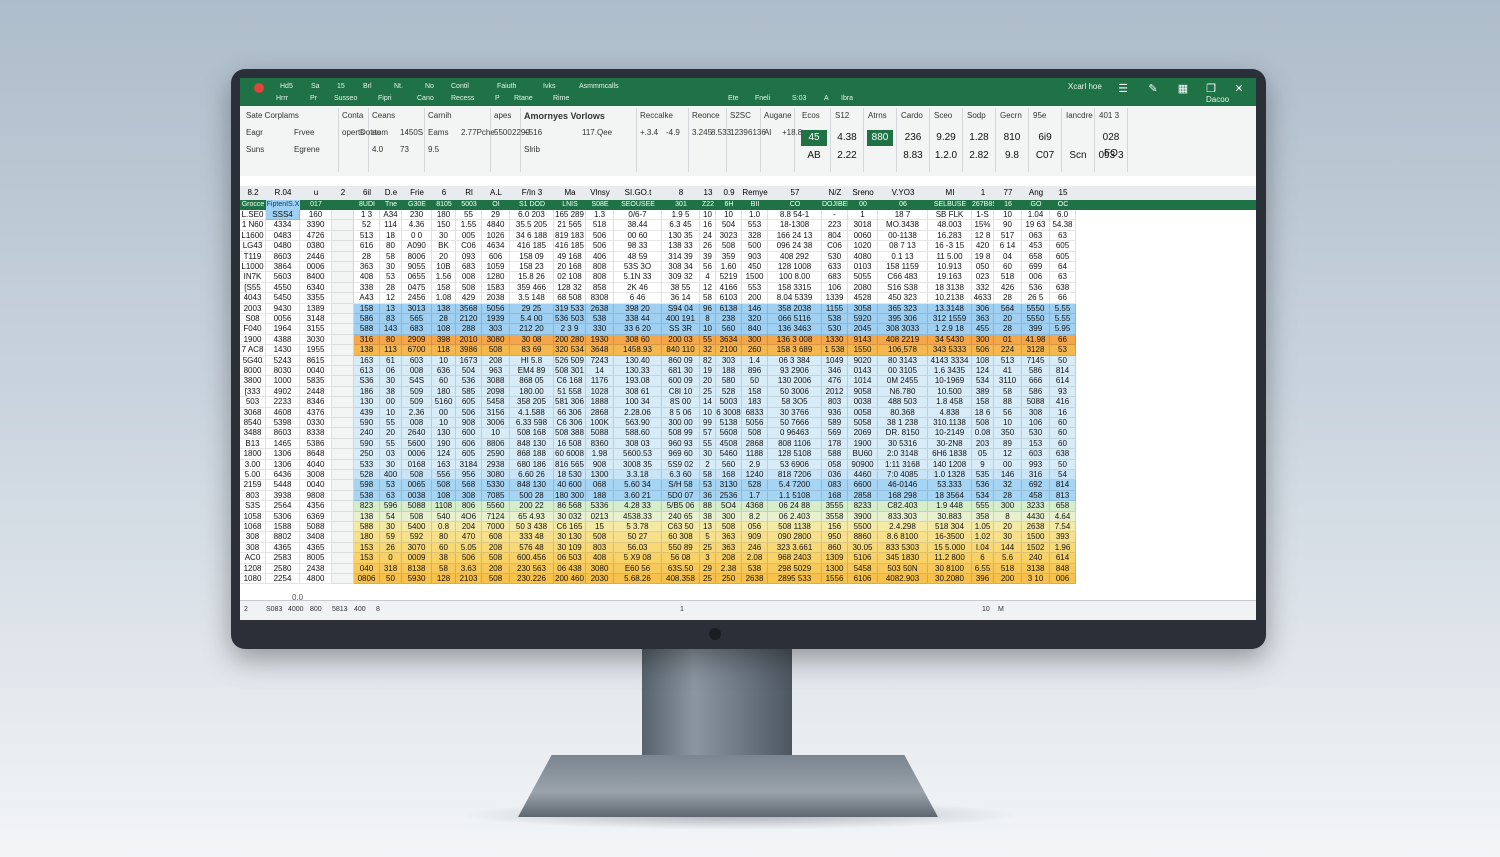  Describe the element at coordinates (1063, 506) in the screenshot. I see `table-cell: 658` at that location.